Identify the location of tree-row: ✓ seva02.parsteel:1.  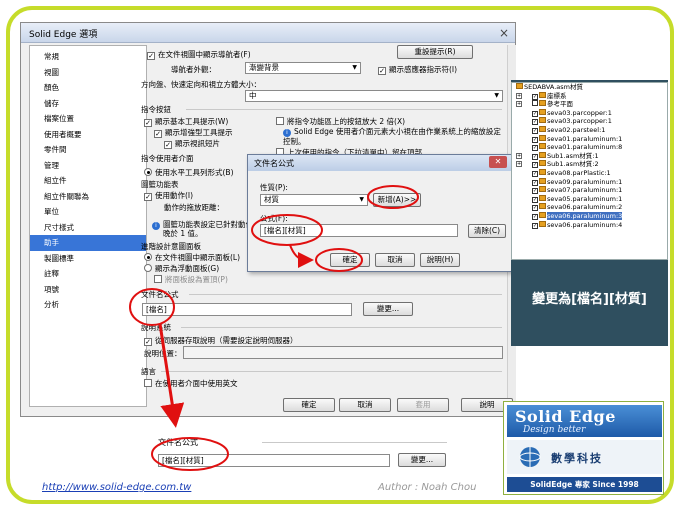
(589, 130).